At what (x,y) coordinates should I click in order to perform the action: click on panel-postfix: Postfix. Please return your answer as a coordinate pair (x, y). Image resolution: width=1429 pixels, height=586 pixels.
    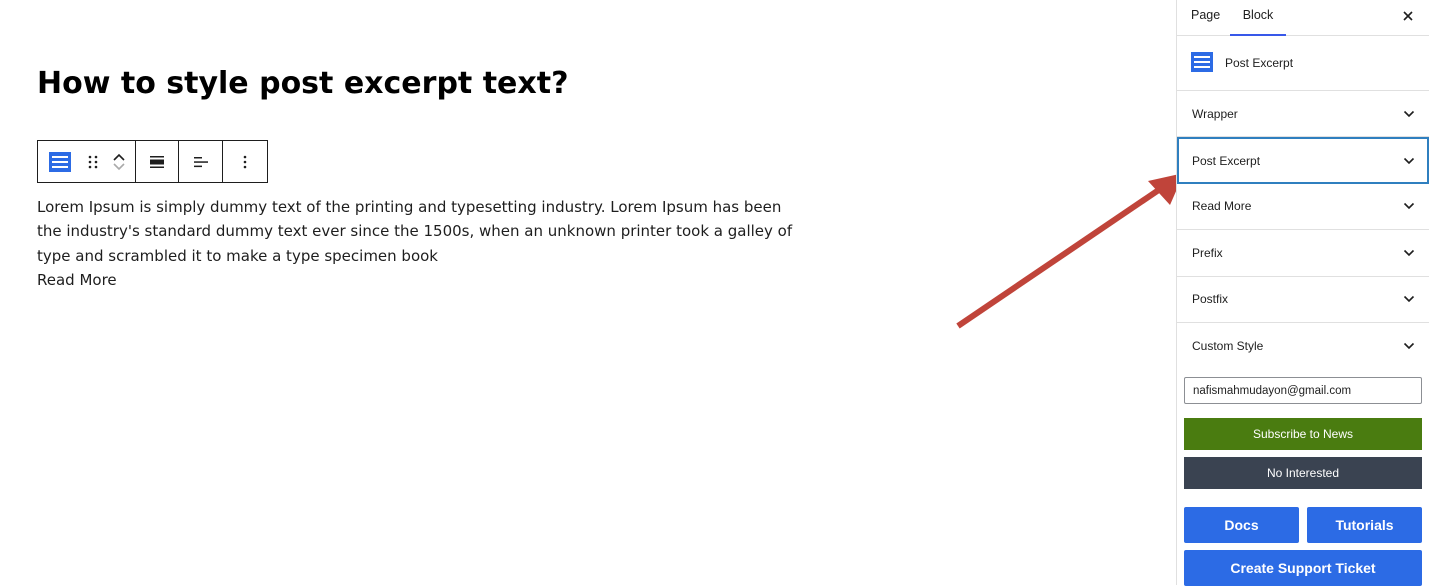
    Looking at the image, I should click on (1303, 300).